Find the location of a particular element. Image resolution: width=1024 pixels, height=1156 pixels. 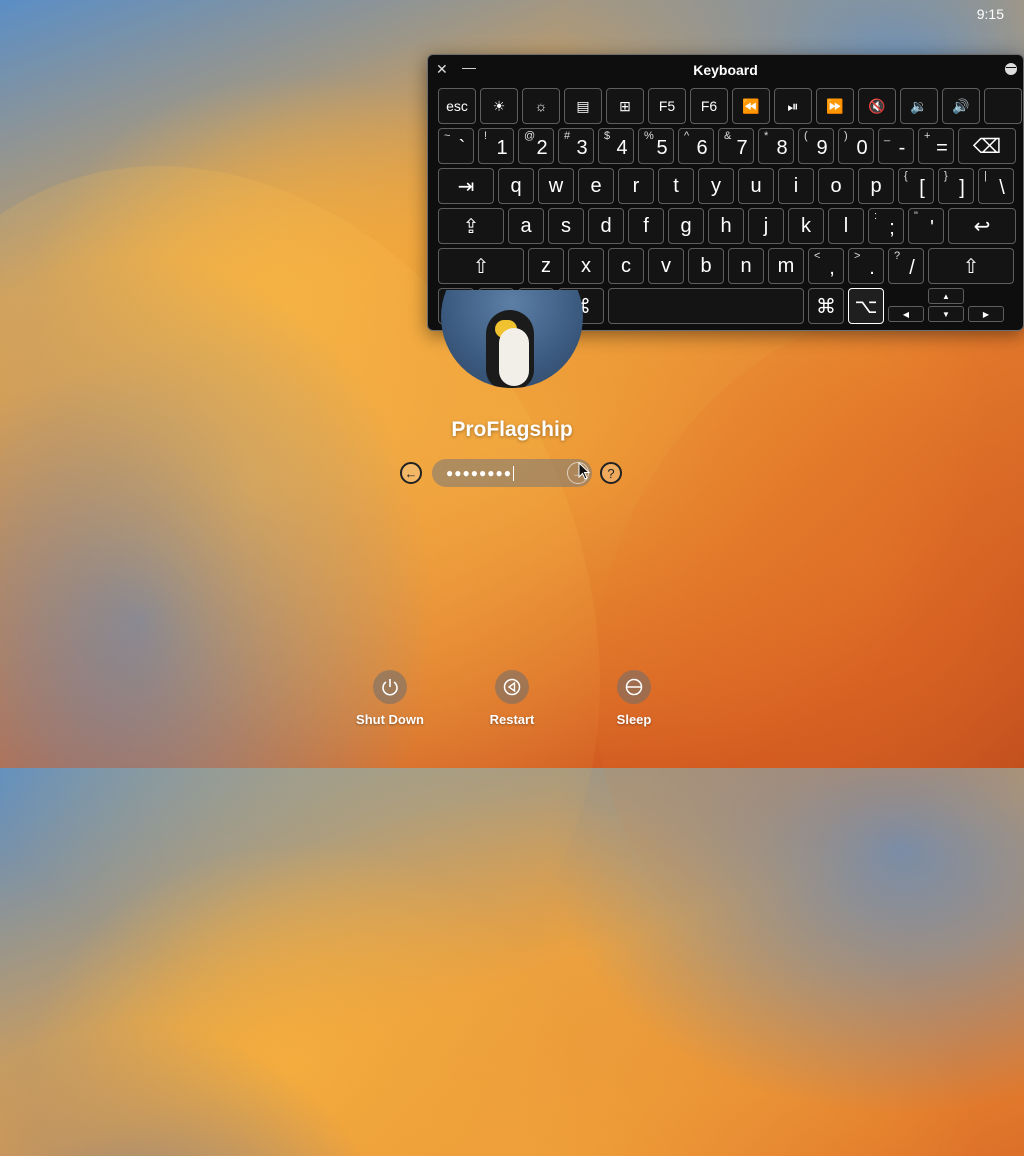

key-shift-label: | is located at coordinates (985, 176).